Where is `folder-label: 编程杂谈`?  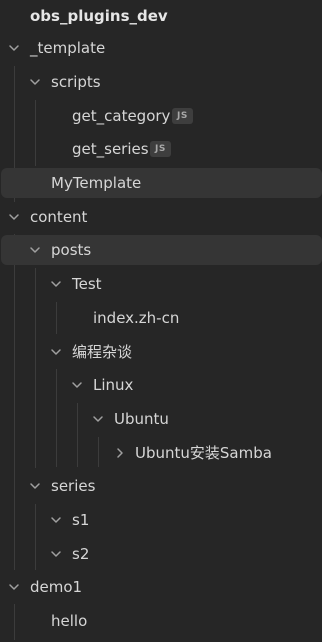 folder-label: 编程杂谈 is located at coordinates (102, 352).